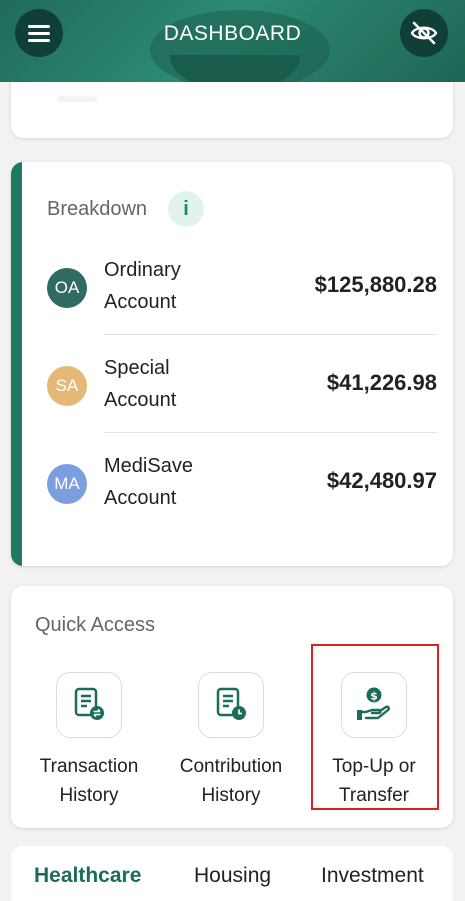 The image size is (465, 901). Describe the element at coordinates (67, 386) in the screenshot. I see `account-badge: SA` at that location.